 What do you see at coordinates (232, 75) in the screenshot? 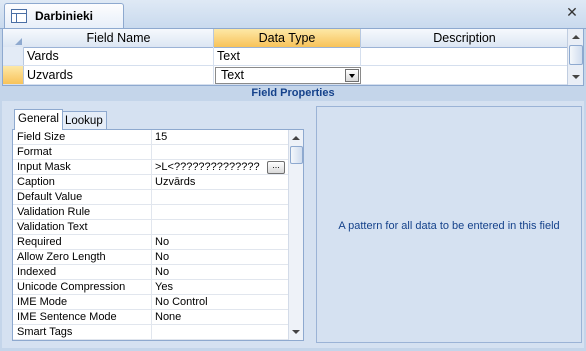
I see `data-type-dropdown-value: Text` at bounding box center [232, 75].